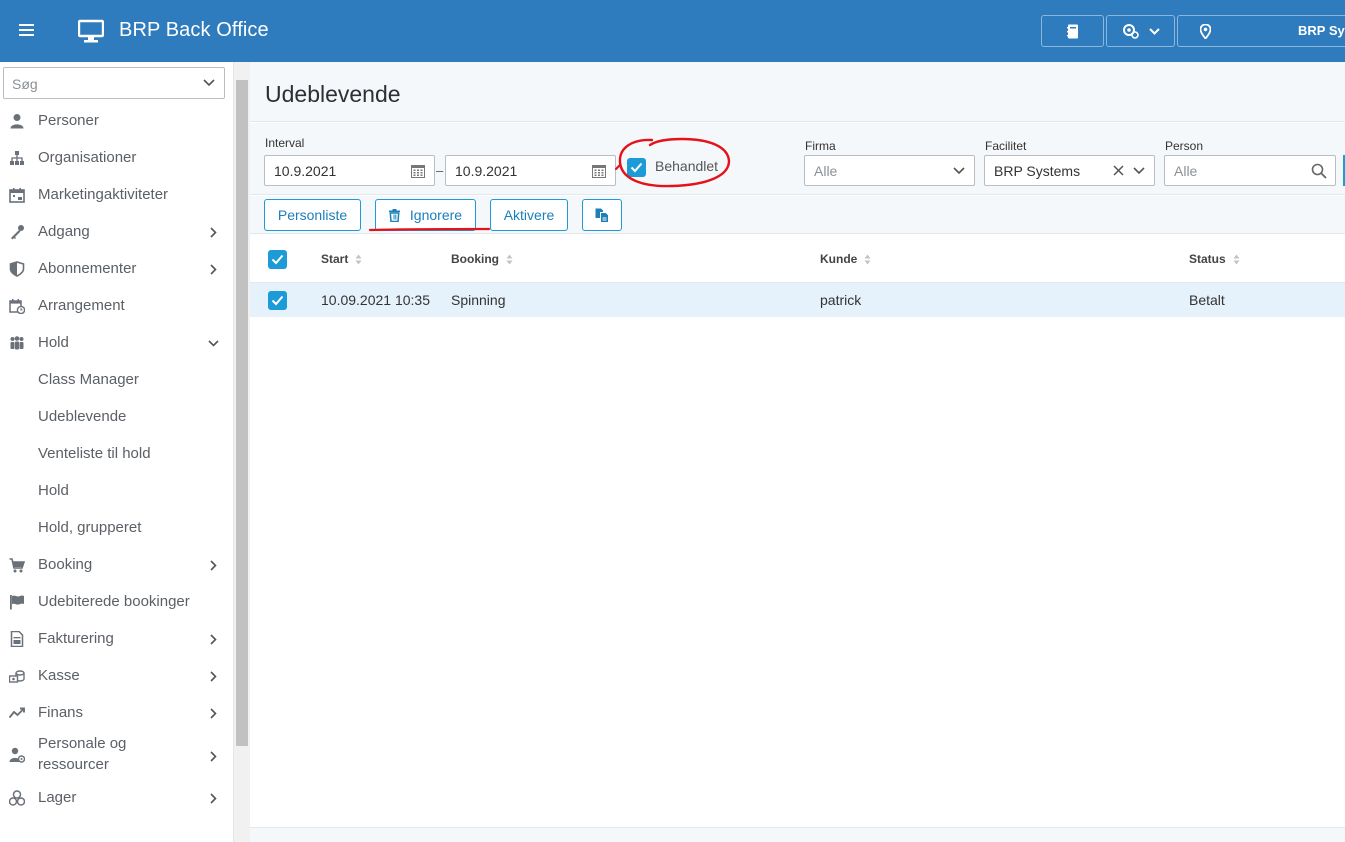  I want to click on column-header-kunde: Kunde, so click(845, 259).